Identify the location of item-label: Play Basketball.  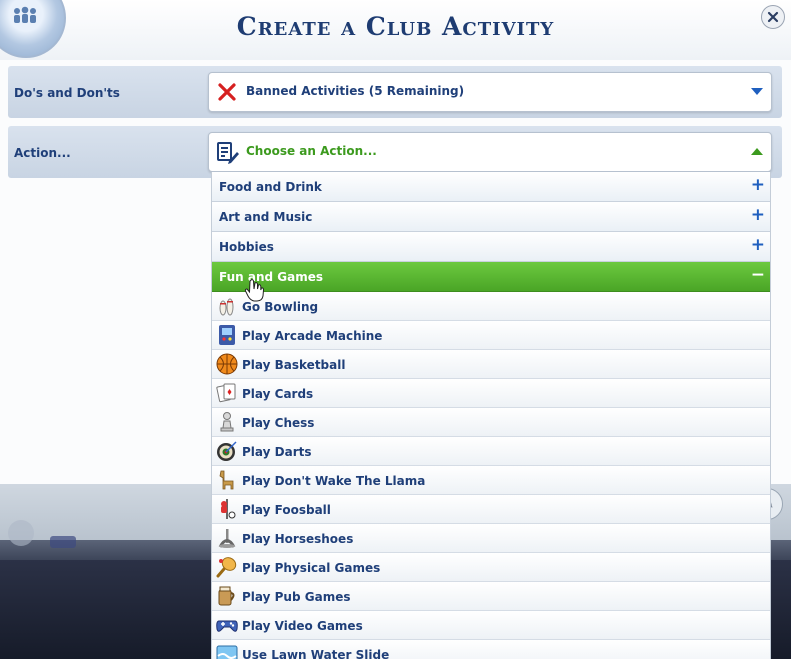
(294, 365).